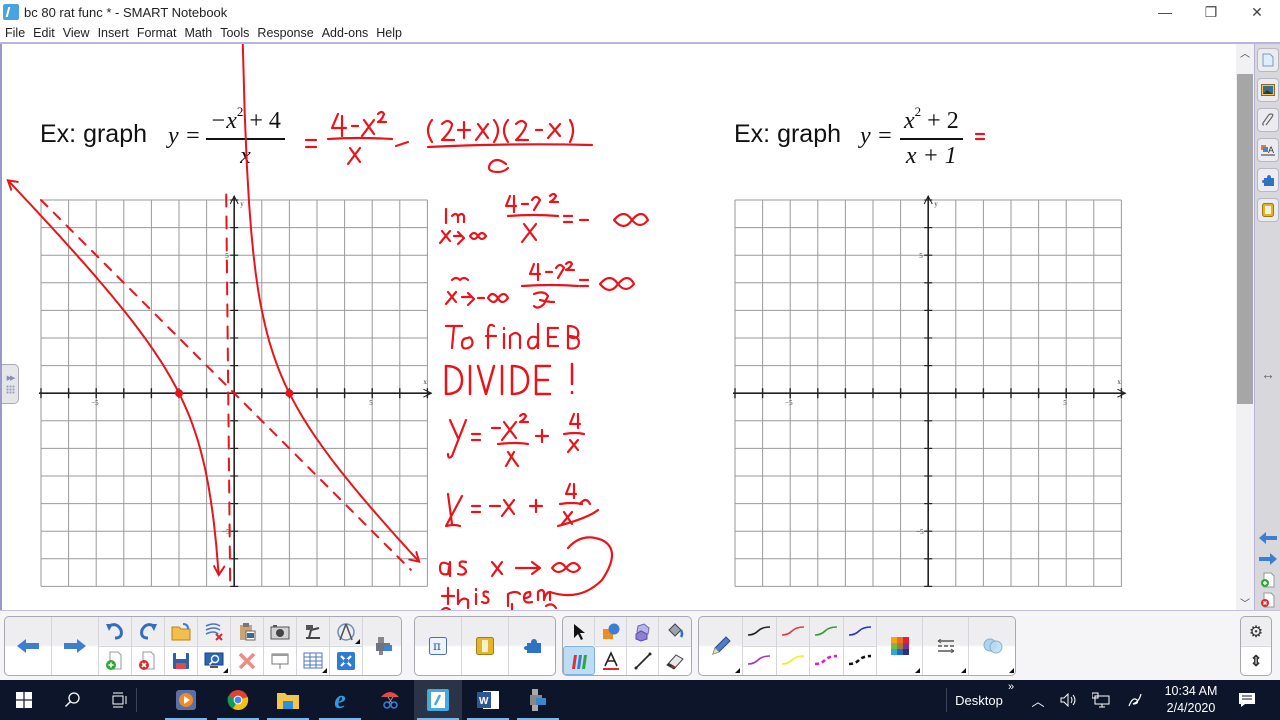 This screenshot has height=720, width=1280. Describe the element at coordinates (11, 378) in the screenshot. I see `expand-arrows-icon: ▶▶` at that location.